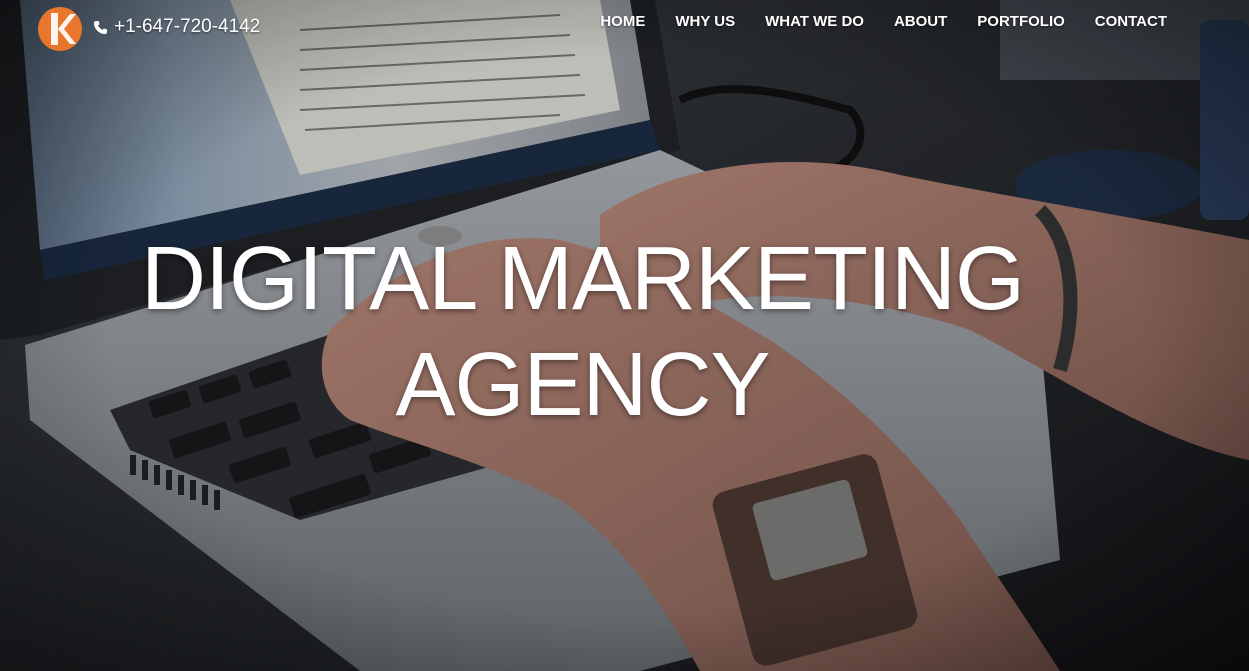 Image resolution: width=1249 pixels, height=671 pixels. I want to click on phone-contact: +1-647-720-4142, so click(176, 27).